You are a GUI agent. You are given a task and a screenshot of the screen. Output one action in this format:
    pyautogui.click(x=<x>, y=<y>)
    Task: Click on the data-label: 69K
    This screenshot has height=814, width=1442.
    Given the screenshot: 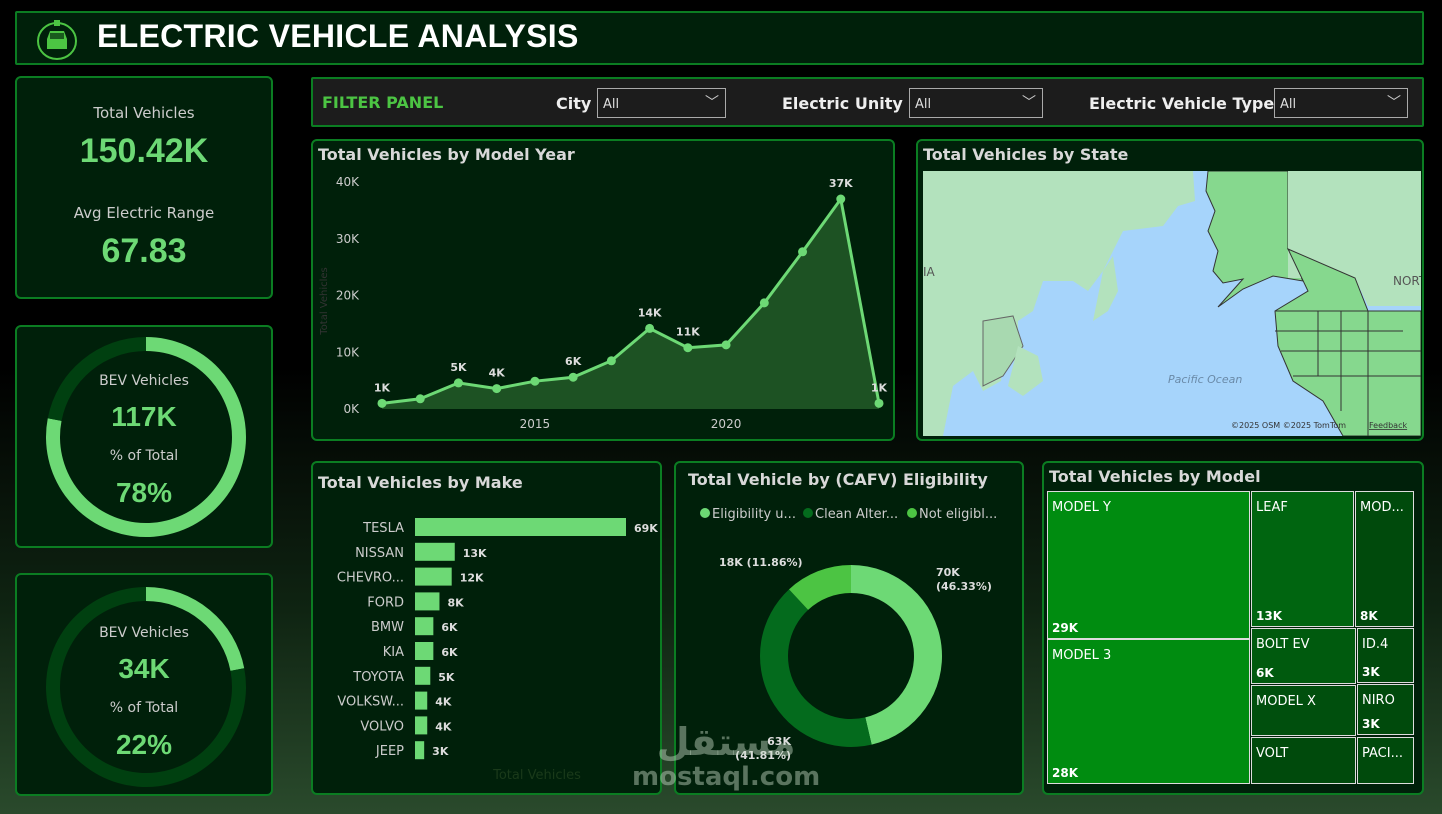 What is the action you would take?
    pyautogui.click(x=646, y=528)
    